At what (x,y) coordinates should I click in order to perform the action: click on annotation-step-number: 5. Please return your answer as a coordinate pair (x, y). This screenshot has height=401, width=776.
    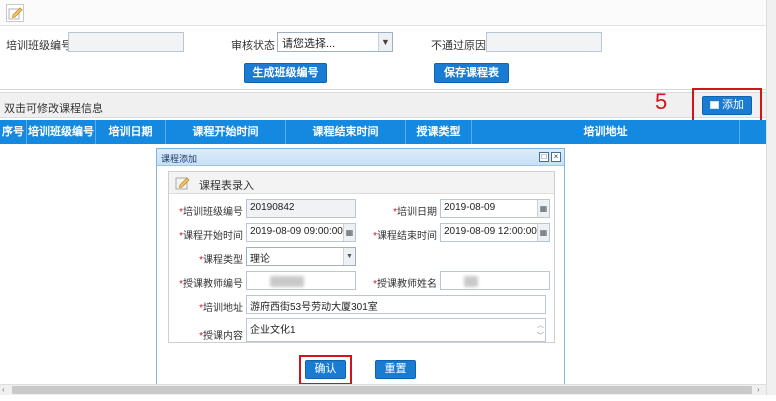
    Looking at the image, I should click on (661, 101).